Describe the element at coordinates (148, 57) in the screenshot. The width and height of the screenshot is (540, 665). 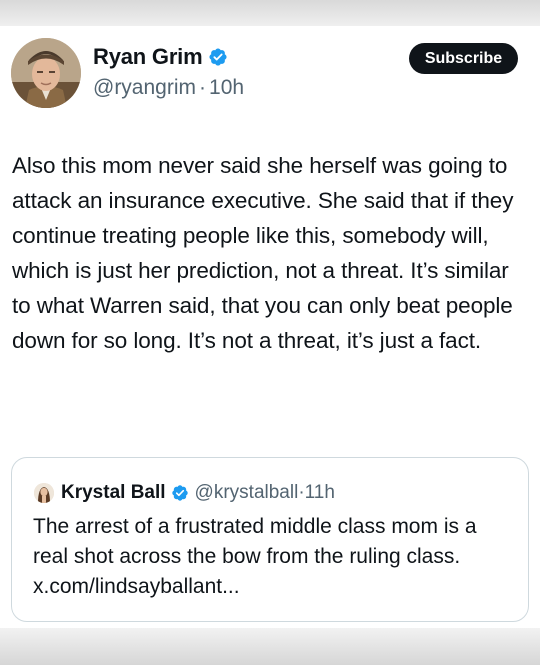
I see `author-name: Ryan Grim` at that location.